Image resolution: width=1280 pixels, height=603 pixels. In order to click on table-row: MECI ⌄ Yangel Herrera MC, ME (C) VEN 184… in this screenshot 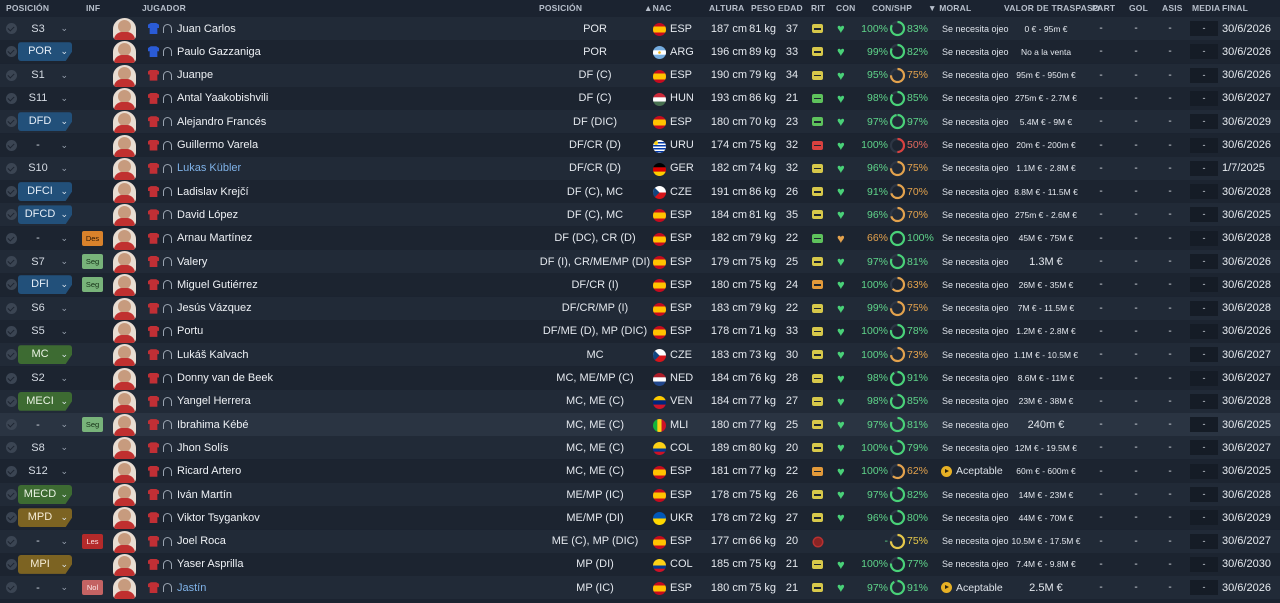, I will do `click(640, 401)`.